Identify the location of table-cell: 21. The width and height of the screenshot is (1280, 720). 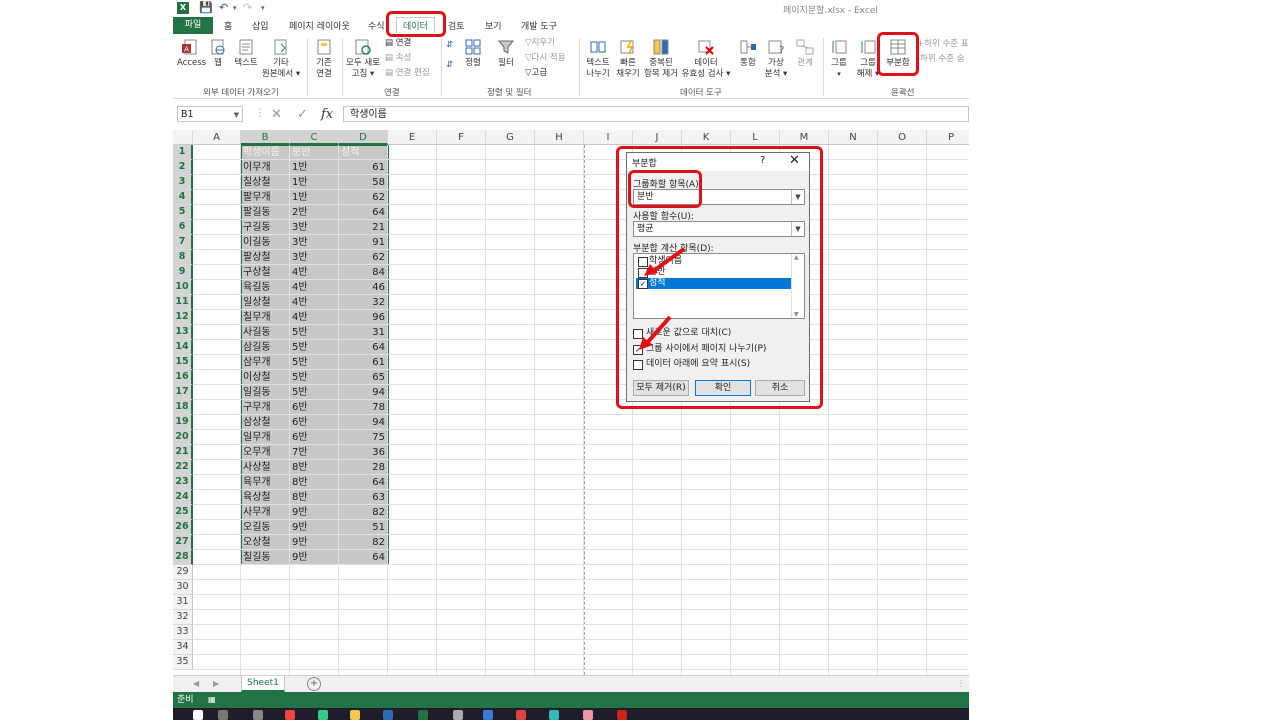
(363, 227).